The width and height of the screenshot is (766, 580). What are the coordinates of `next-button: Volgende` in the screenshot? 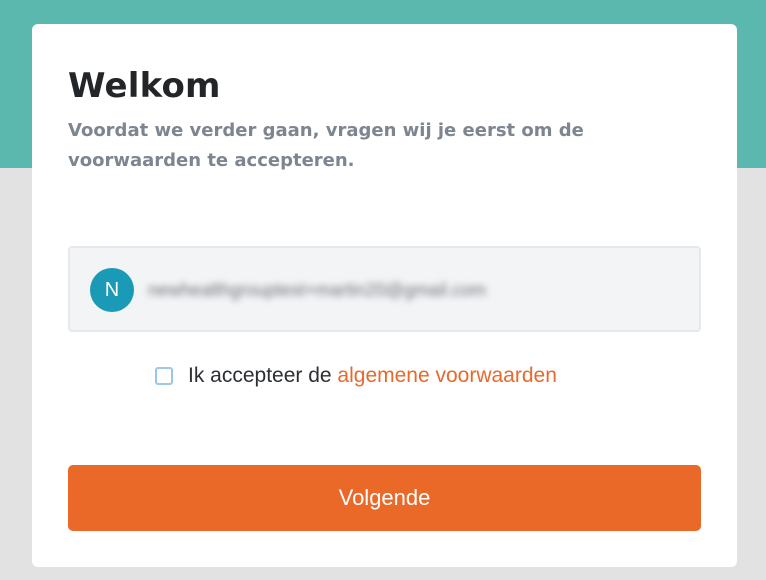 It's located at (384, 498).